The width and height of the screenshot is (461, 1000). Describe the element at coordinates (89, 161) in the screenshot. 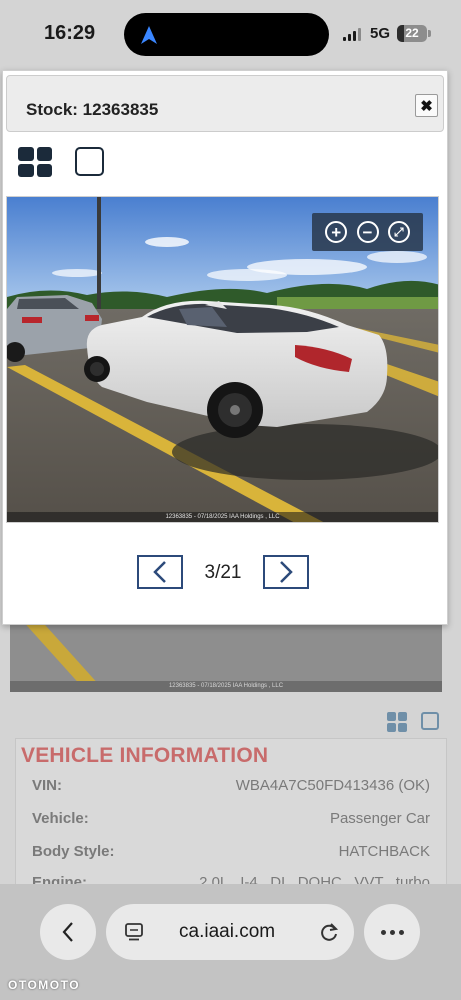

I see `single-view-button` at that location.